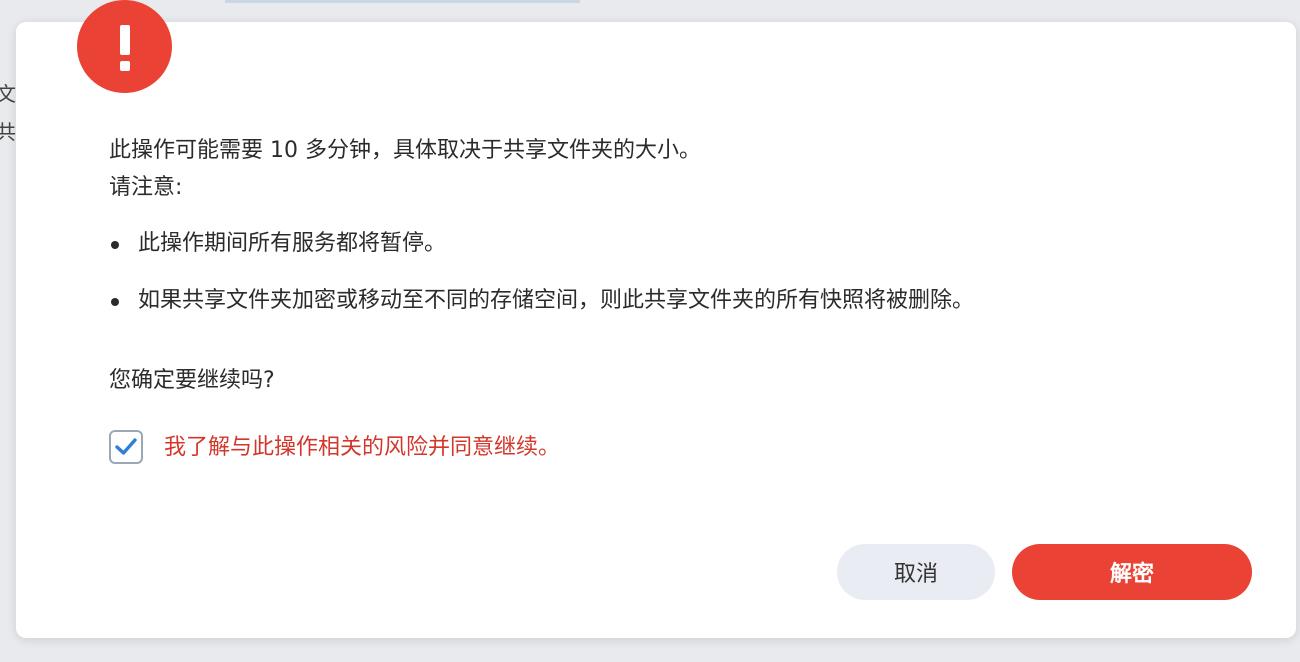  What do you see at coordinates (1132, 572) in the screenshot?
I see `decrypt-button: 解密` at bounding box center [1132, 572].